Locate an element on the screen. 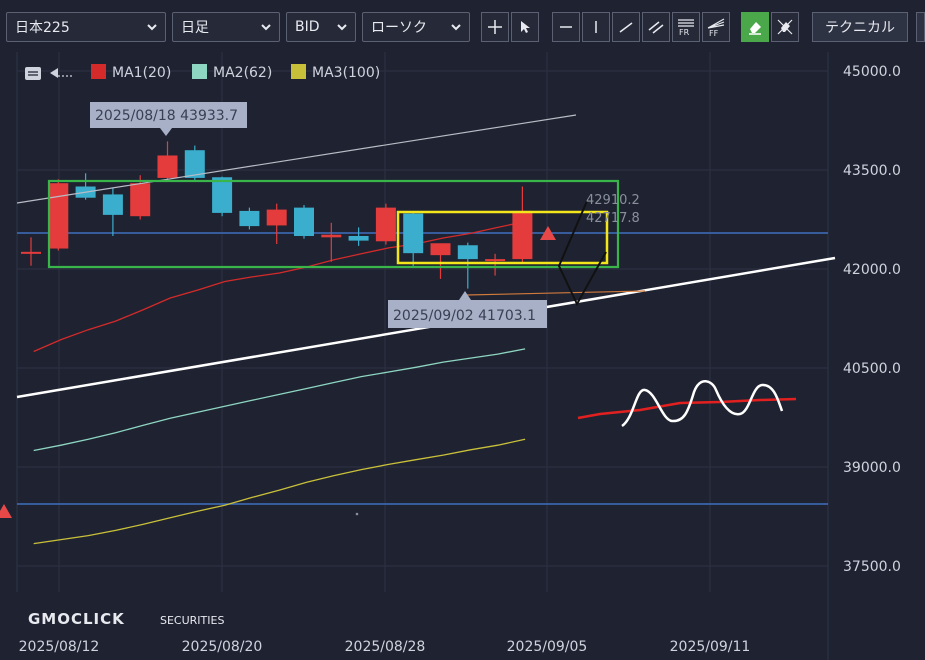 This screenshot has width=925, height=660. brand-name: GMOCLICK is located at coordinates (76, 619).